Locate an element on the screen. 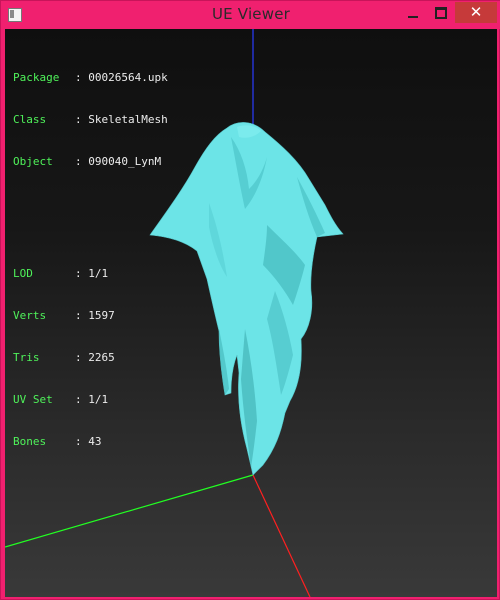  package-value: 00026564.upk is located at coordinates (128, 77).